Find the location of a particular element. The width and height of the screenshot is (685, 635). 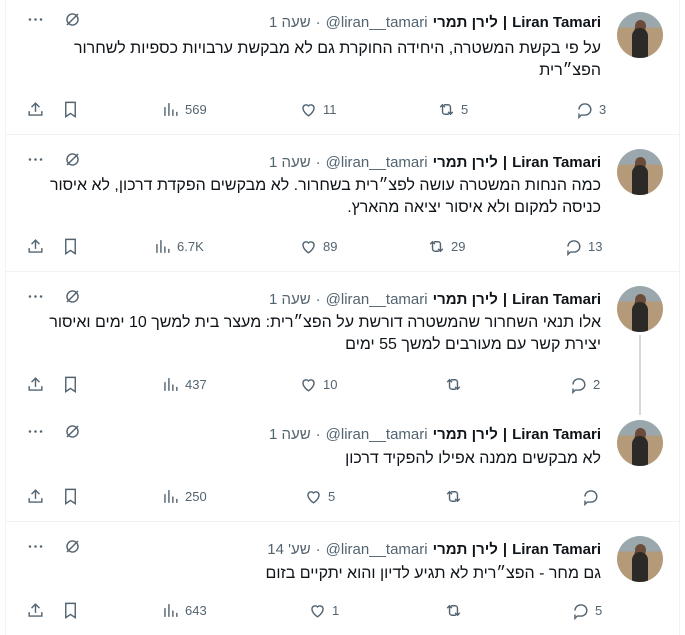

like-count: 1 is located at coordinates (336, 610).